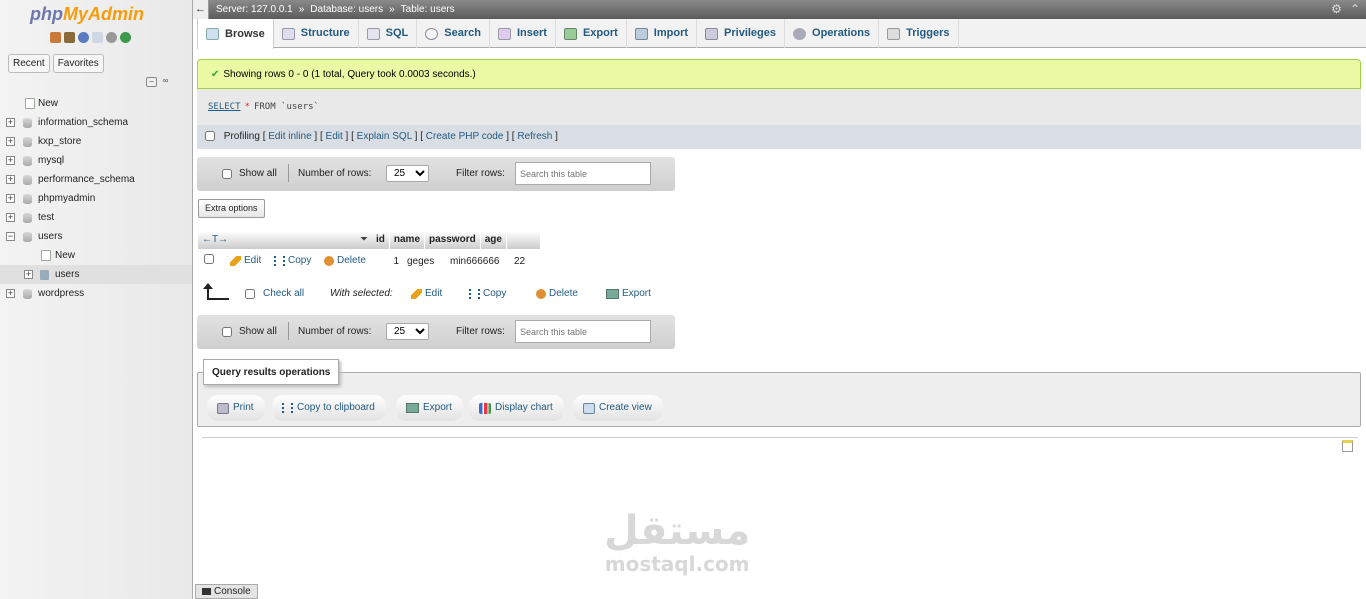  I want to click on row-copy-button: Copy, so click(292, 261).